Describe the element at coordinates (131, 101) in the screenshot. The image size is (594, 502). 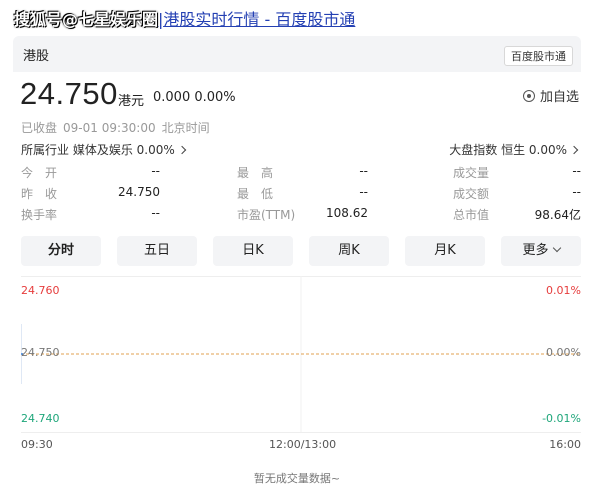
I see `currency-label: 港元` at that location.